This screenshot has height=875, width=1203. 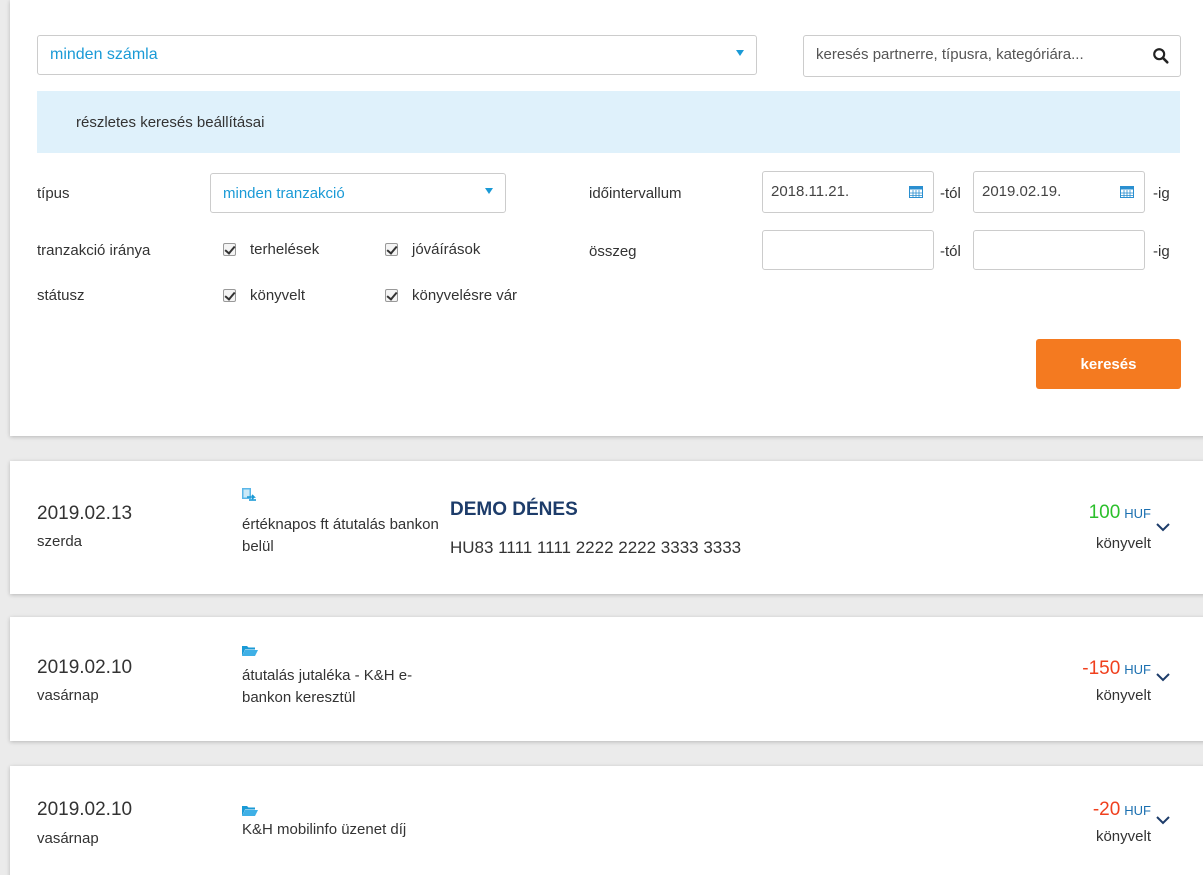 What do you see at coordinates (446, 249) in the screenshot?
I see `credits-label: jóváírások` at bounding box center [446, 249].